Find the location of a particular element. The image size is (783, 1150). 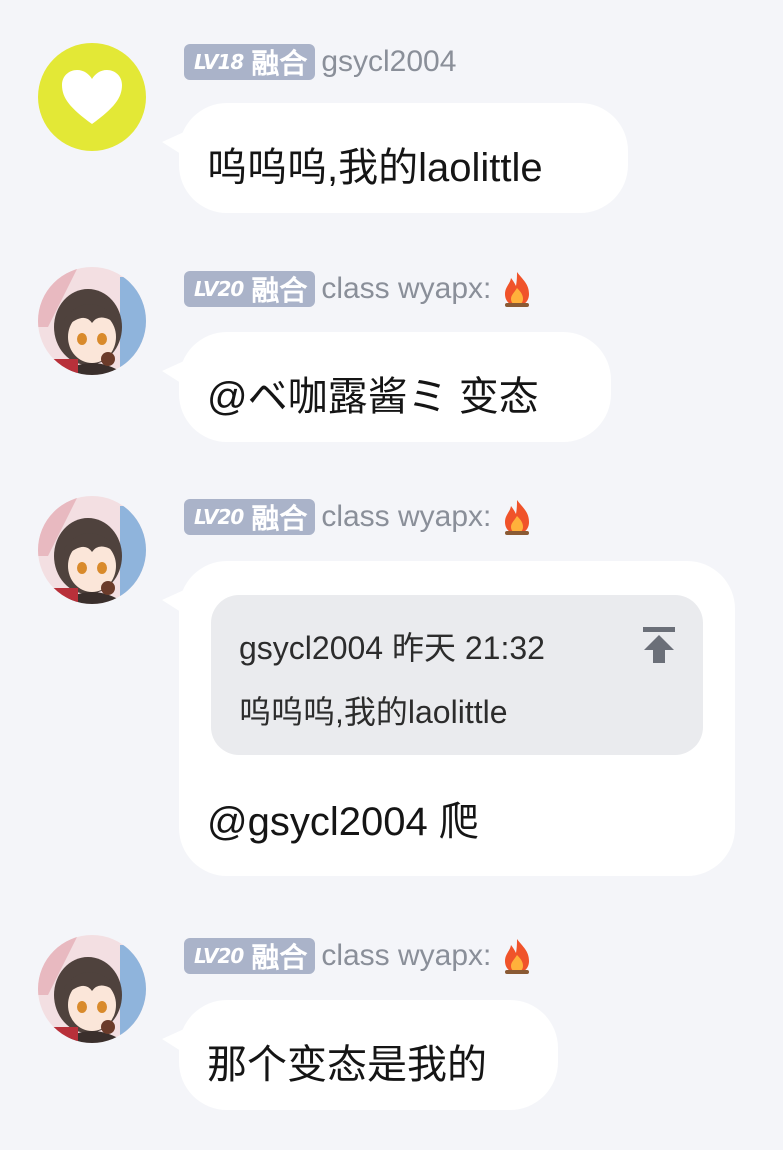

username: gsycl2004 is located at coordinates (388, 62).